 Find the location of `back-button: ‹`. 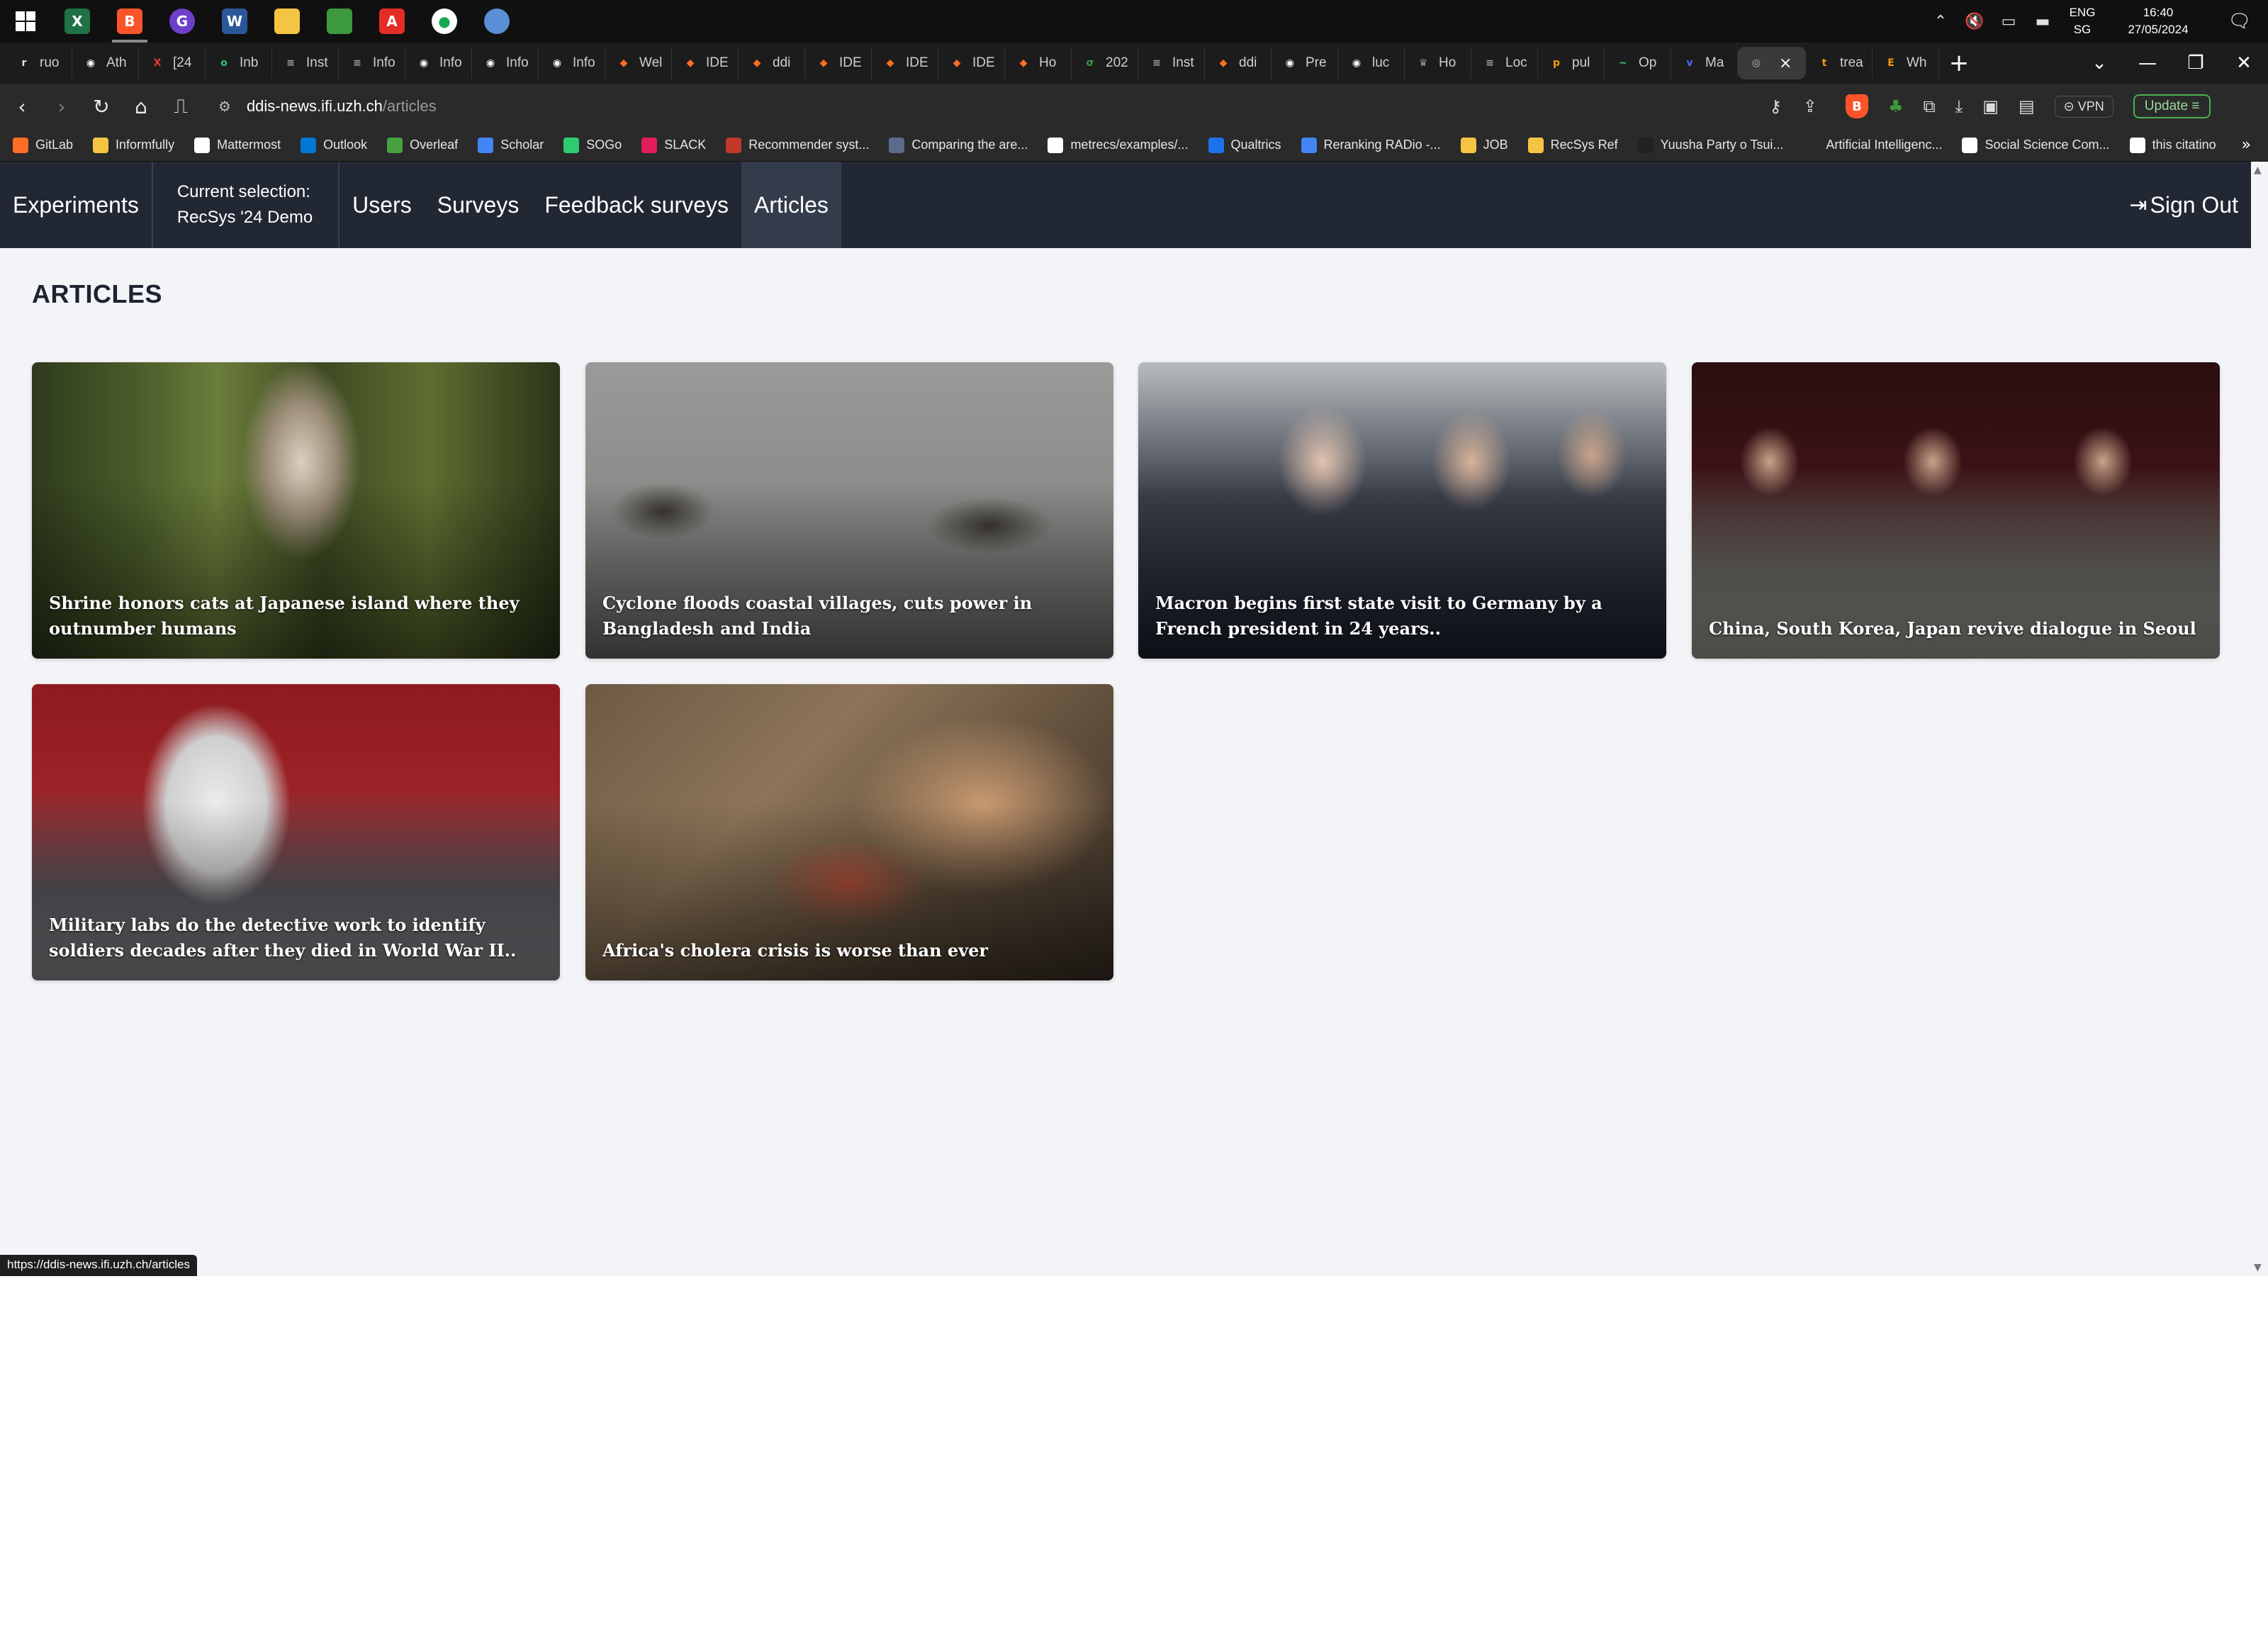

back-button: ‹ is located at coordinates (22, 107).